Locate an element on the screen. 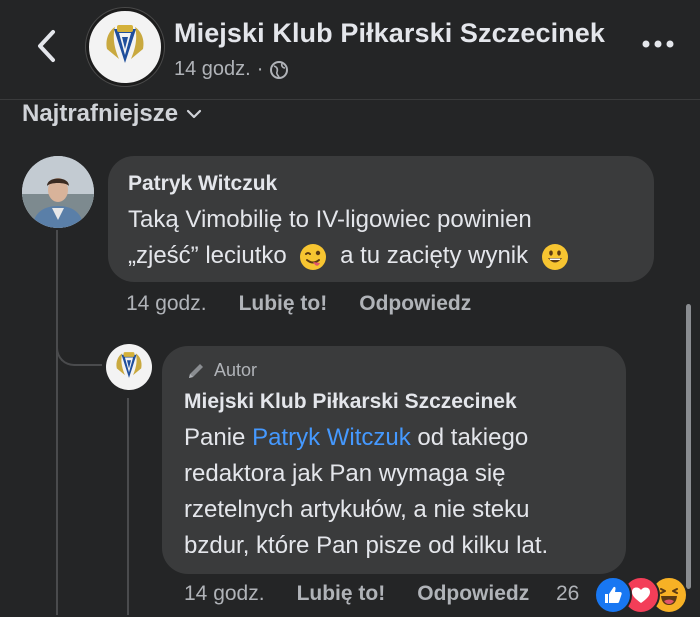  reply-like-button: Lubię to! is located at coordinates (341, 594).